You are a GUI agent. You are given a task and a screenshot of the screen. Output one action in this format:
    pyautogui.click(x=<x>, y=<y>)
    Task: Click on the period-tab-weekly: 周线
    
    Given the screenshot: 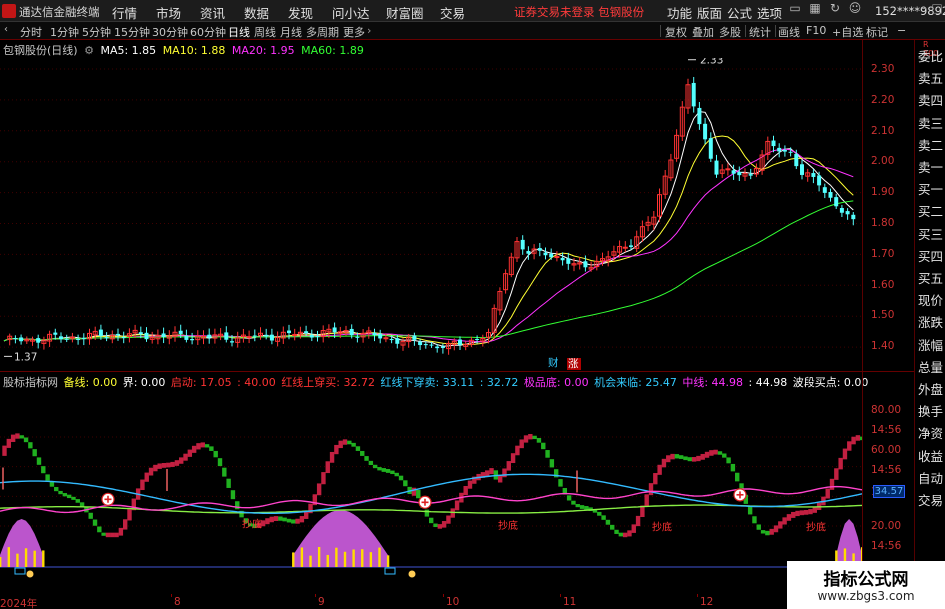 What is the action you would take?
    pyautogui.click(x=265, y=32)
    